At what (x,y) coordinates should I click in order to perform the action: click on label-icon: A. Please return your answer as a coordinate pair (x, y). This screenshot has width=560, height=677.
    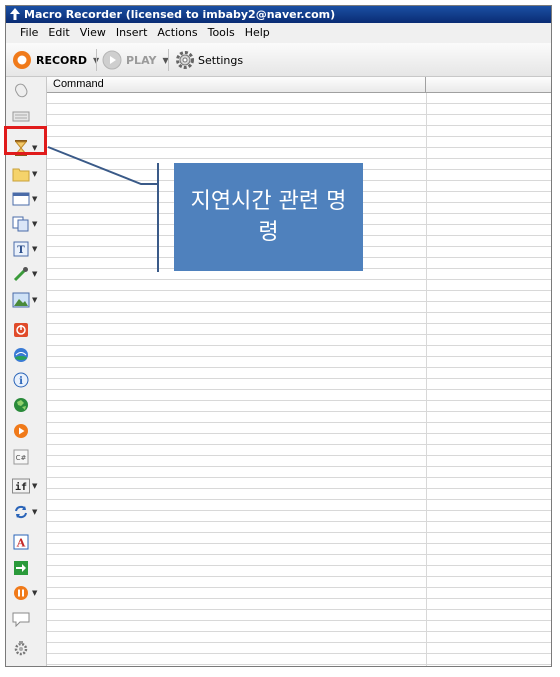
    Looking at the image, I should click on (21, 542).